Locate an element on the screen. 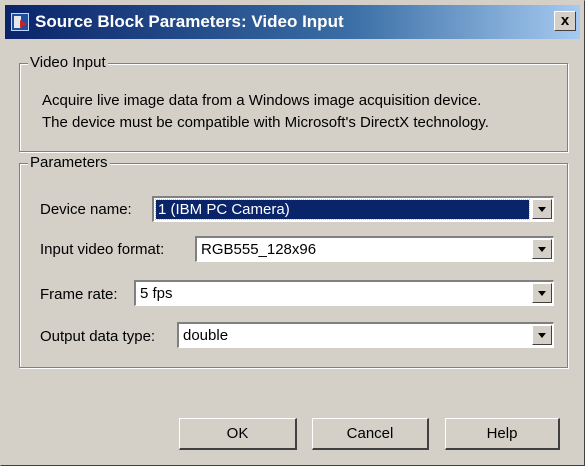 This screenshot has height=466, width=585. input-video-format-value: RGB555_128x96 is located at coordinates (259, 249).